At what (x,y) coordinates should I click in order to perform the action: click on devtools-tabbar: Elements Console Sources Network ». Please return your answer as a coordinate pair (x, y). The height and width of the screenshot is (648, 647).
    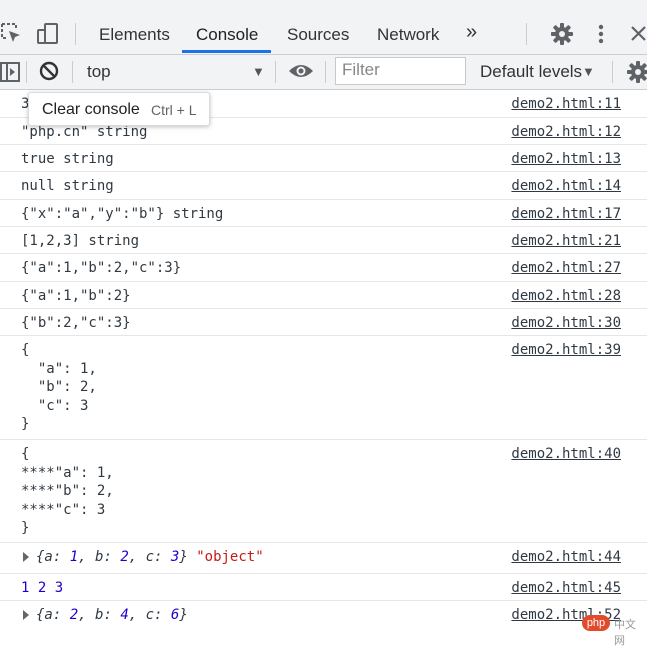
    Looking at the image, I should click on (323, 27).